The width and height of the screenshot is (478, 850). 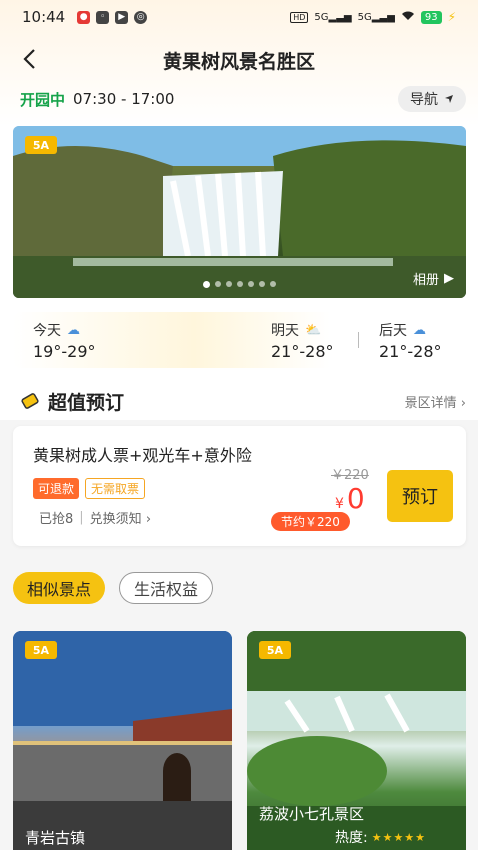 What do you see at coordinates (350, 475) in the screenshot?
I see `original-price: ￥220` at bounding box center [350, 475].